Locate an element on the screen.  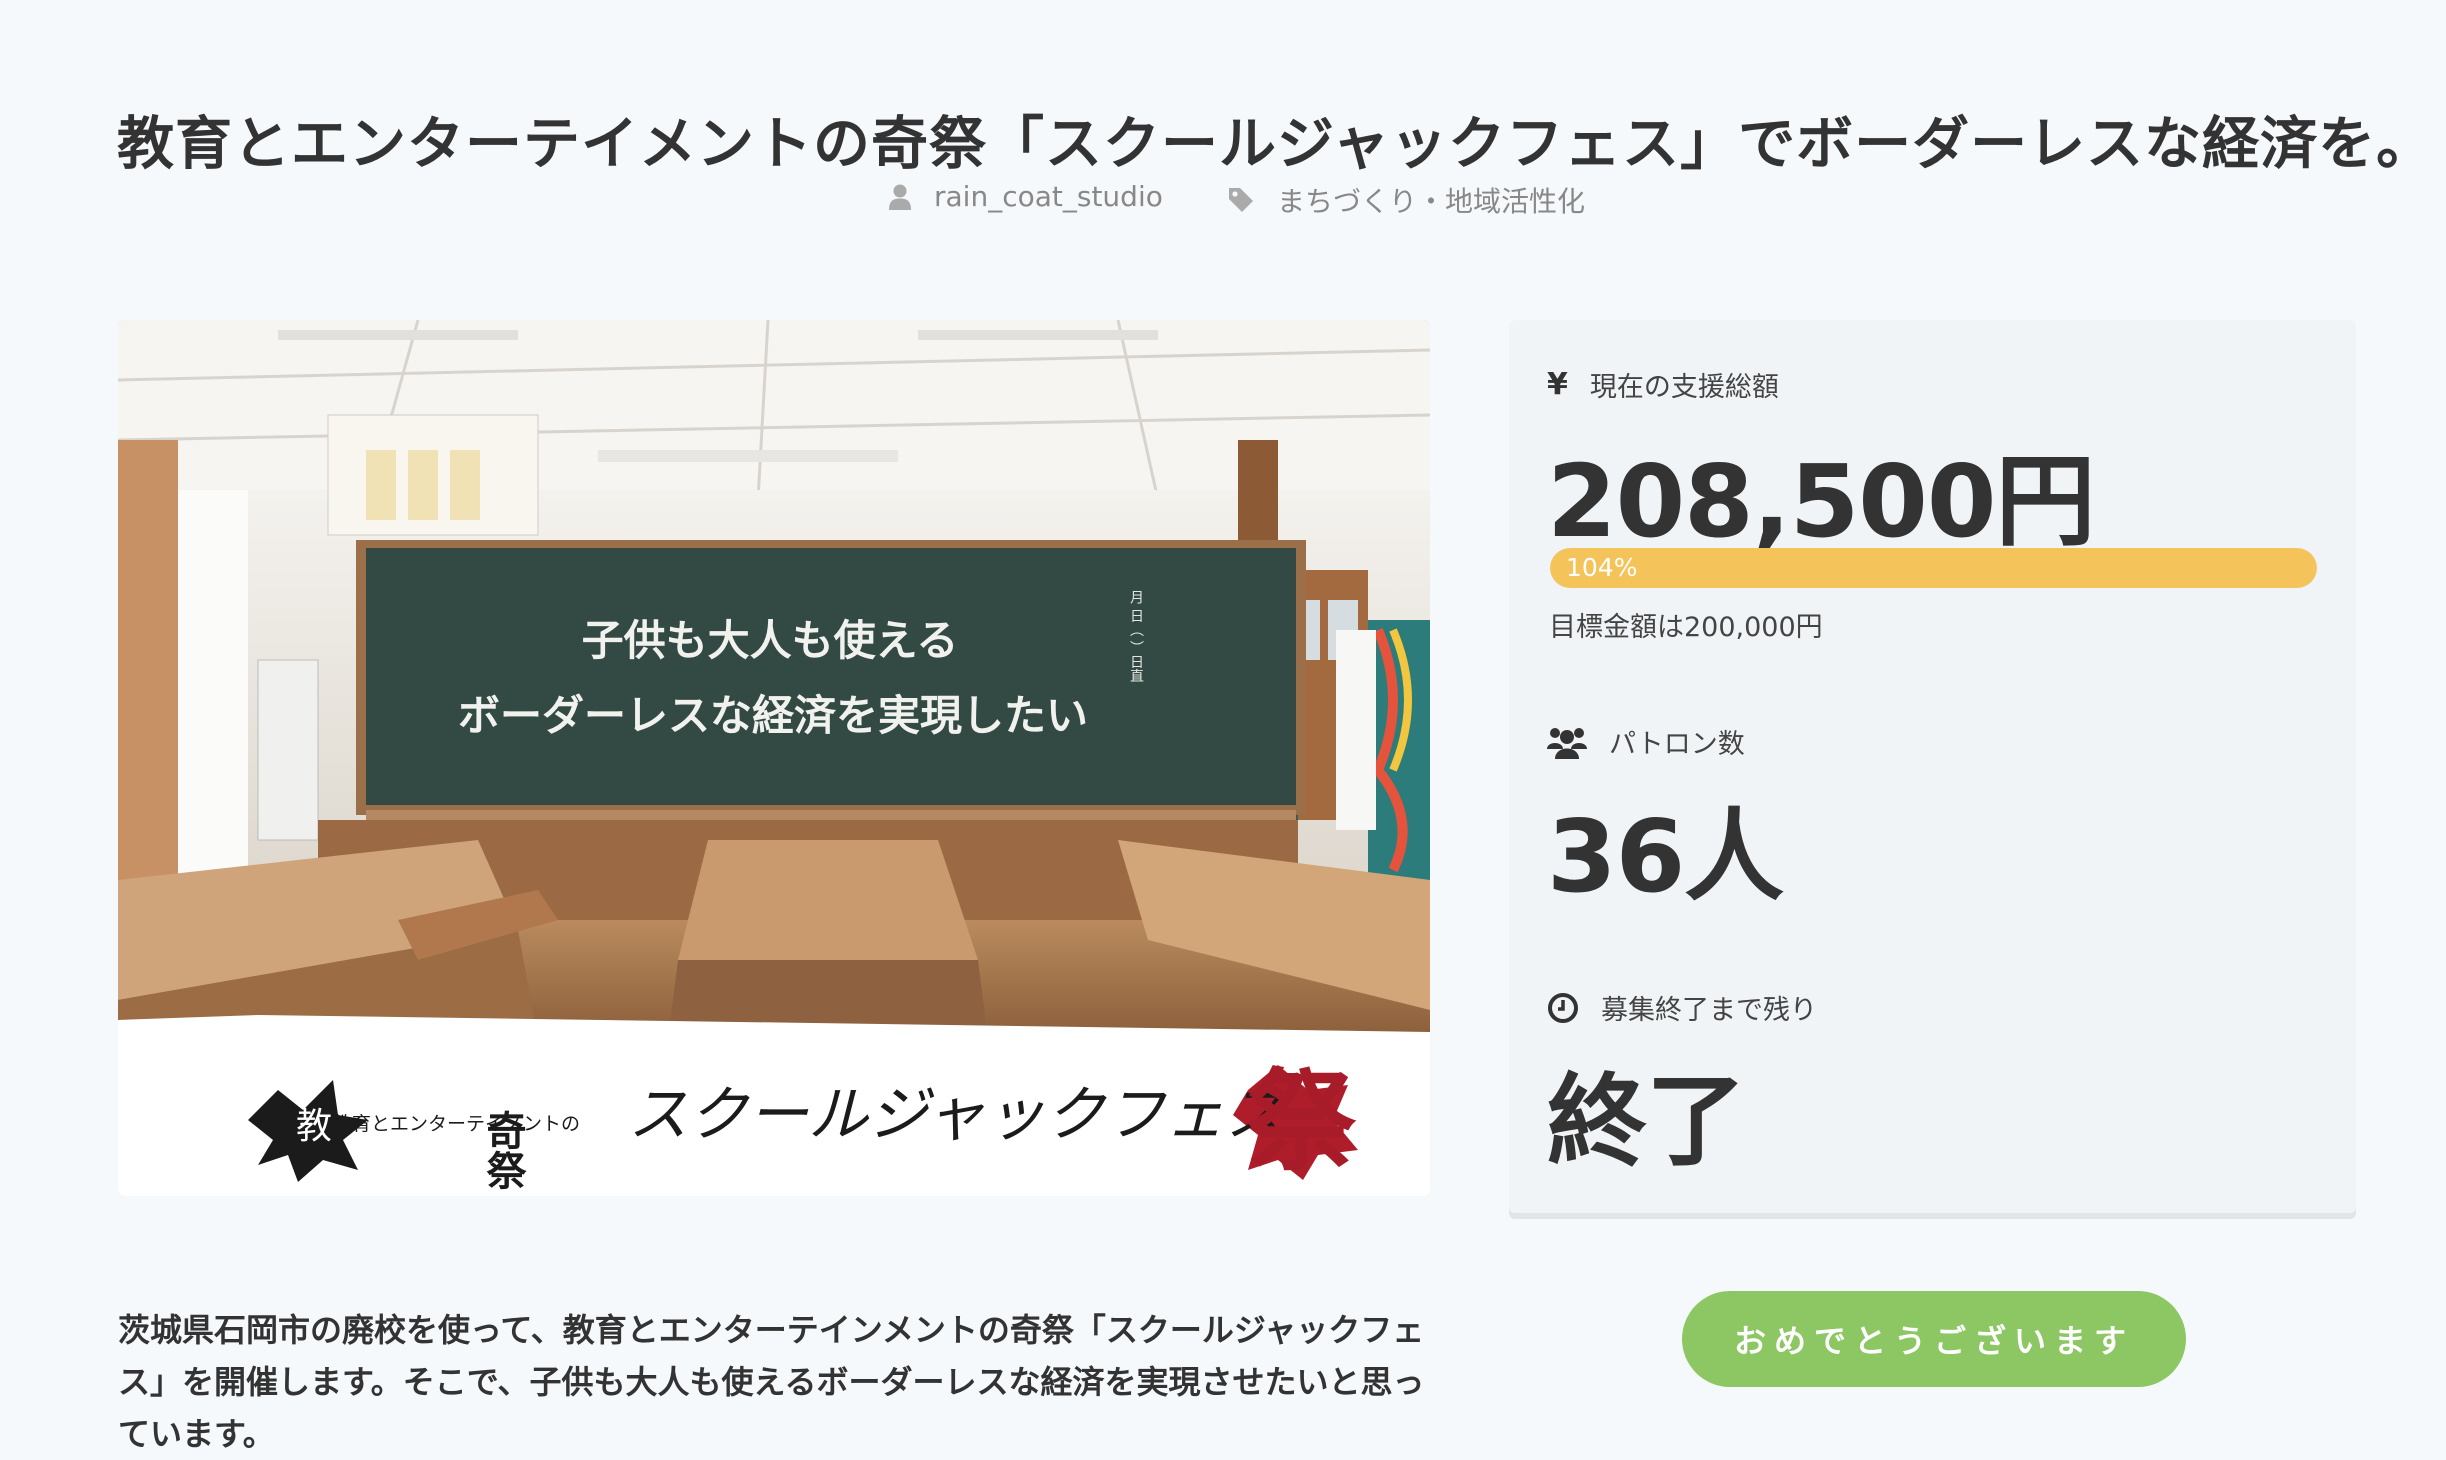
banner-matsuri: 祭 is located at coordinates (1301, 1121).